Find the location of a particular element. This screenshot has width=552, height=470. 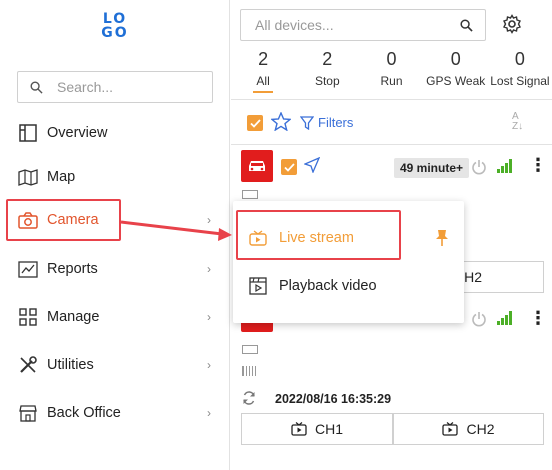

ch2-label: CH2 is located at coordinates (480, 429).